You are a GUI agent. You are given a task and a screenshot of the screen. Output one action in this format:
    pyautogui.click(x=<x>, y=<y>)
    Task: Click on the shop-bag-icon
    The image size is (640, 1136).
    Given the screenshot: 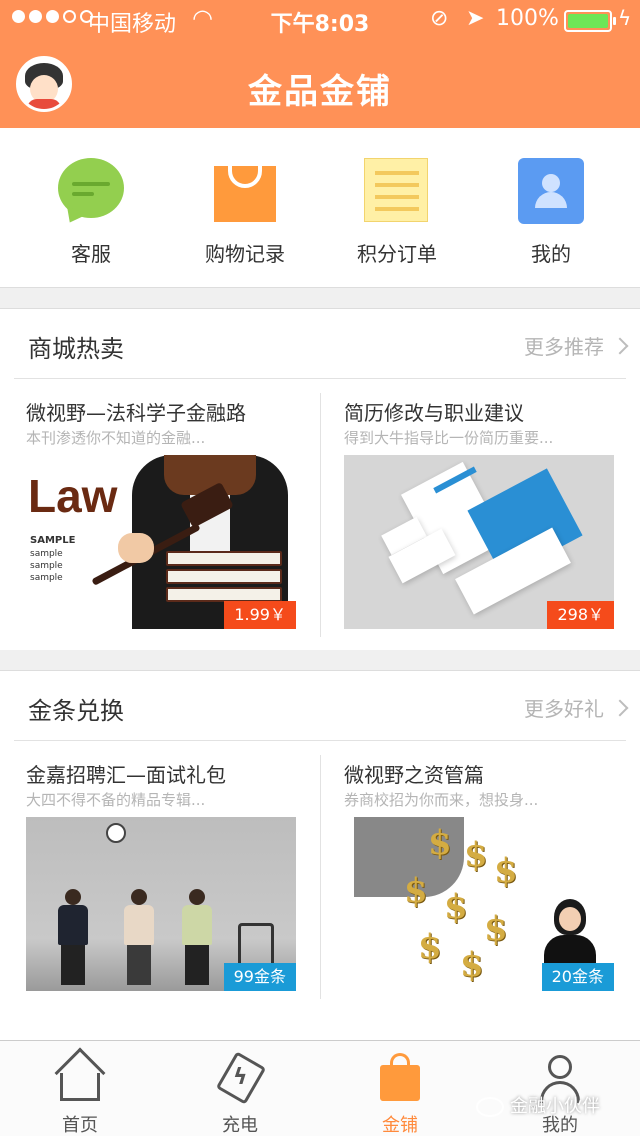 What is the action you would take?
    pyautogui.click(x=400, y=1077)
    